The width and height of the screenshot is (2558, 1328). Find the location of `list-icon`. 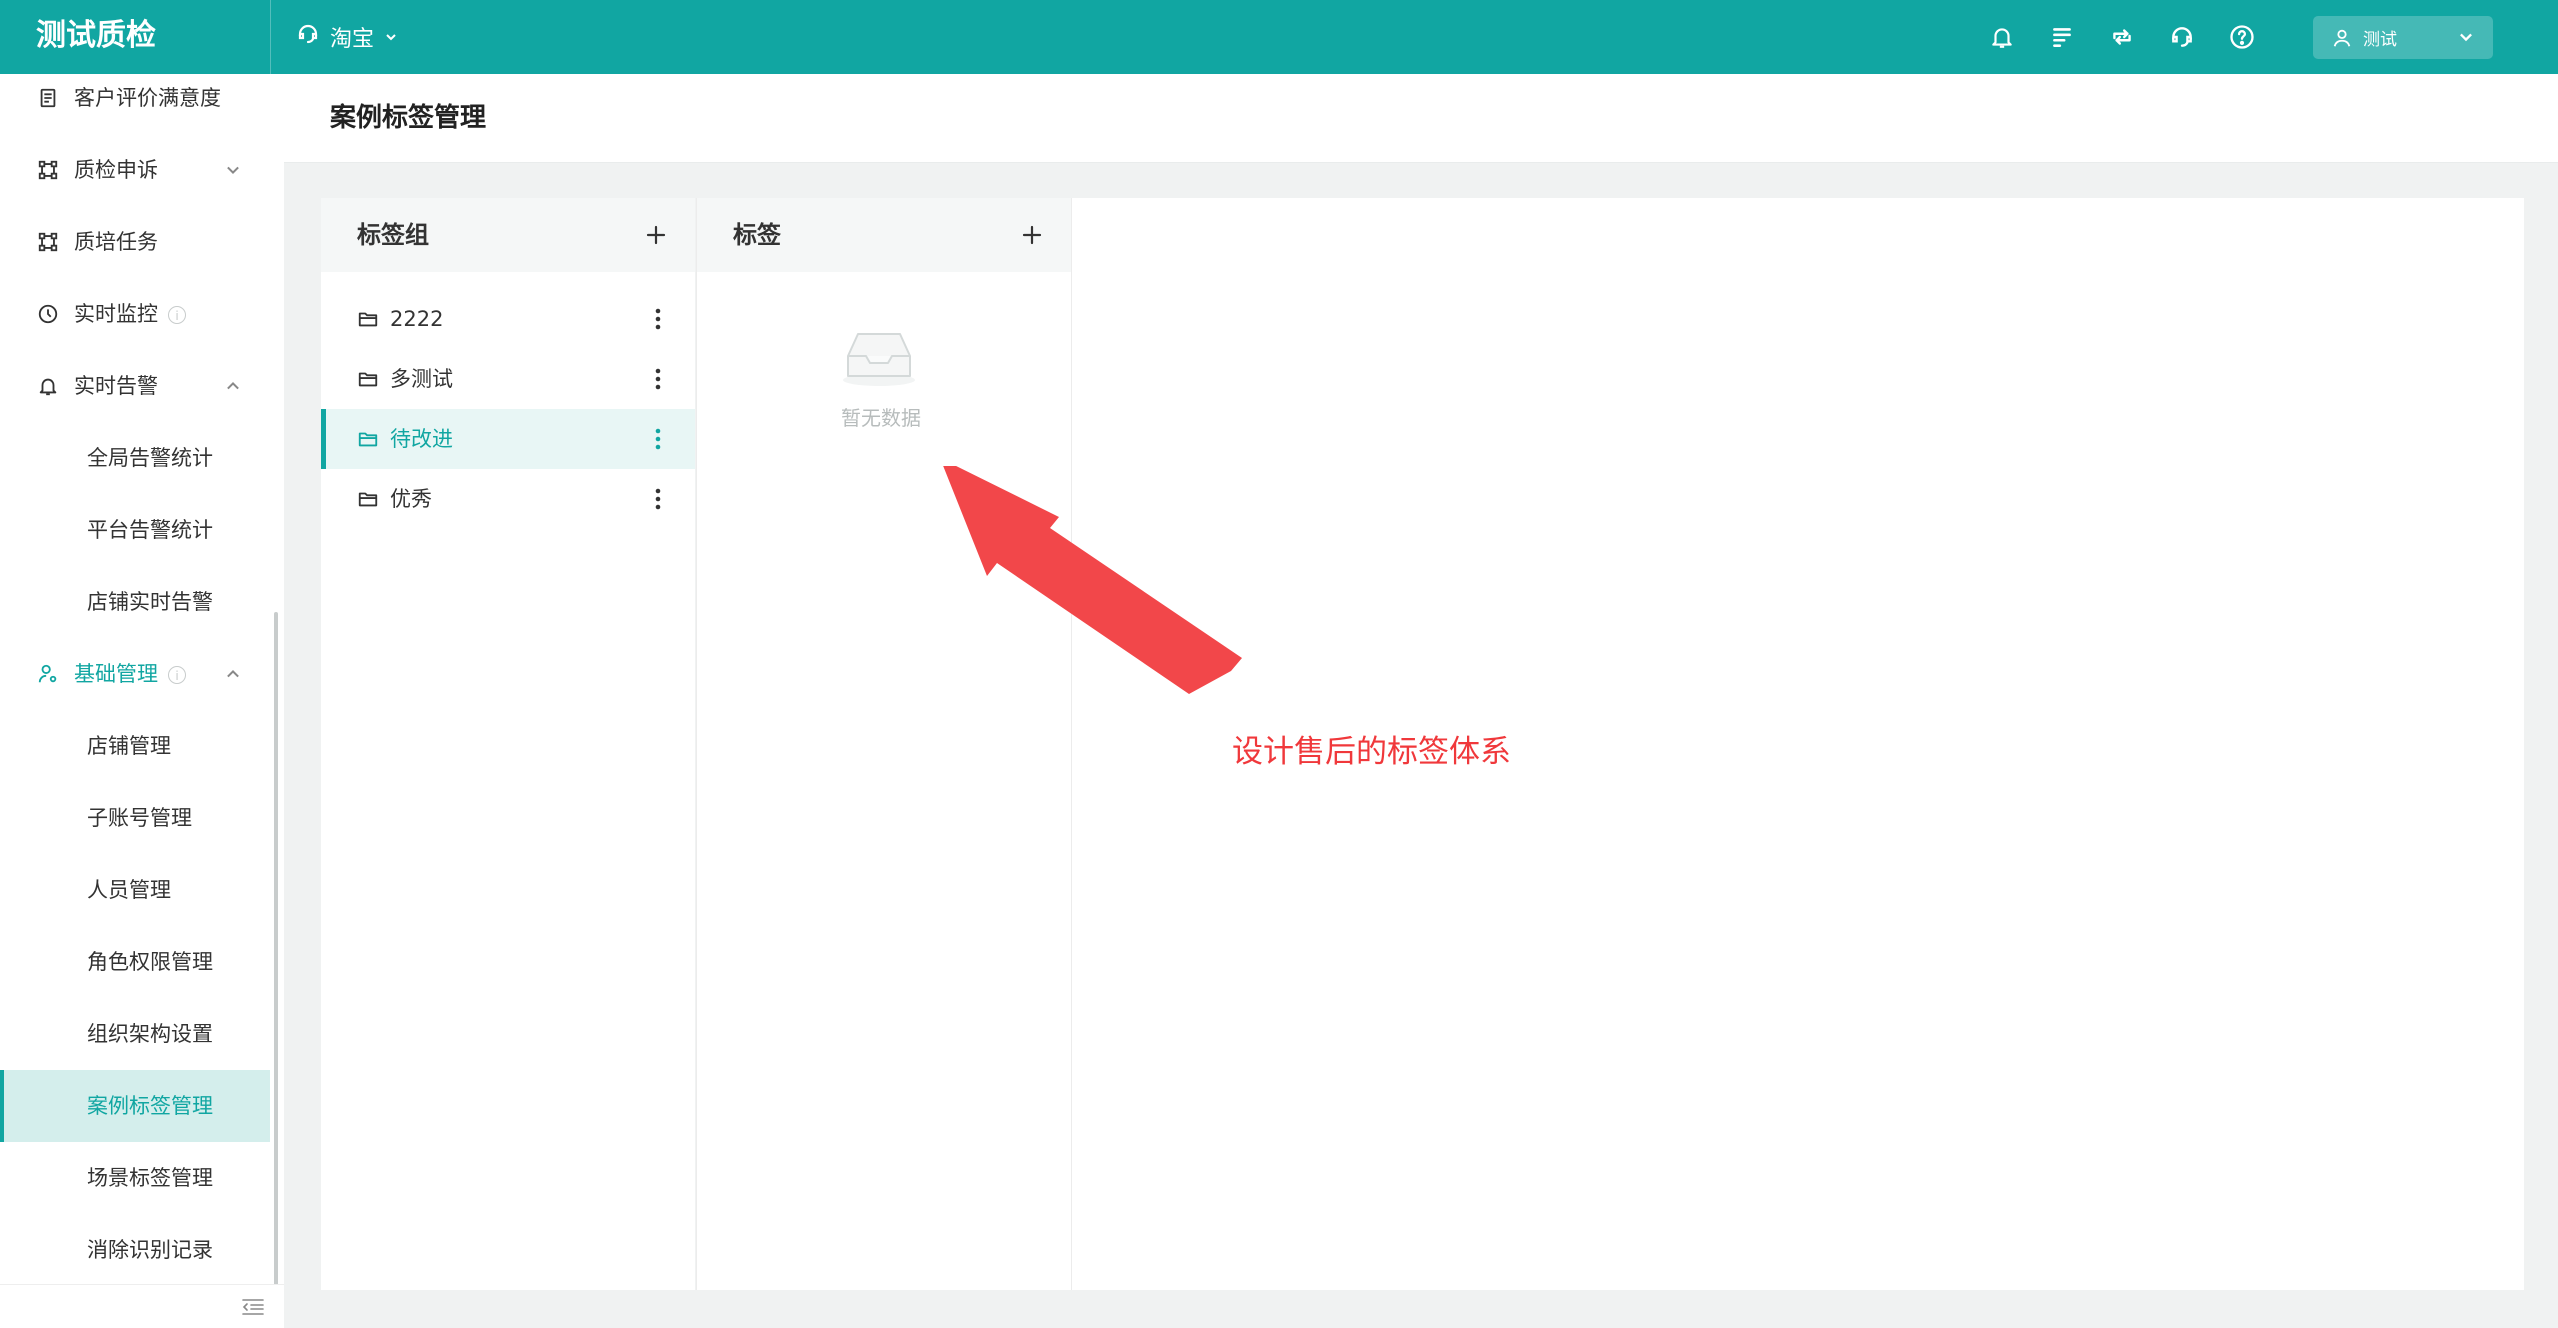

list-icon is located at coordinates (2062, 37).